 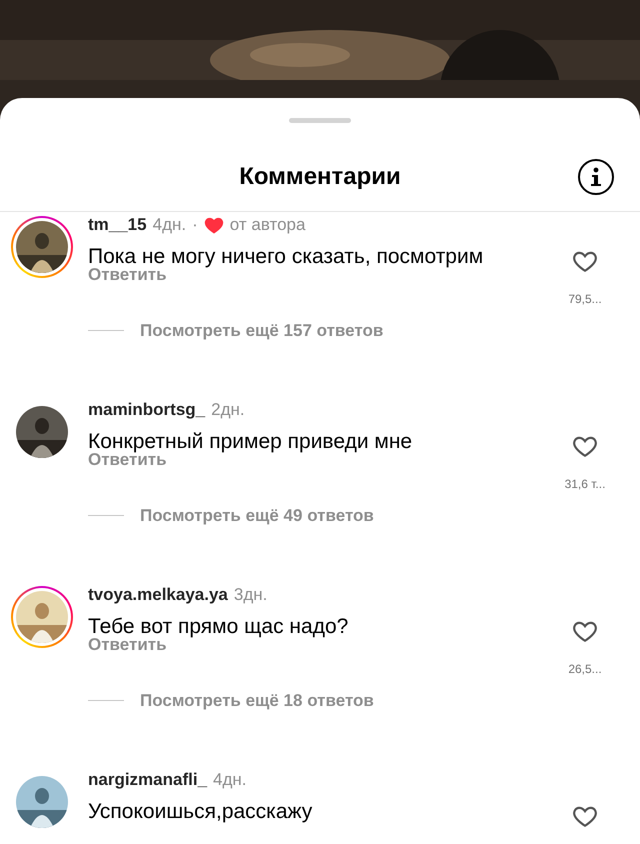 I want to click on view-replies-link: Посмотреть ещё 49 ответов, so click(x=257, y=515).